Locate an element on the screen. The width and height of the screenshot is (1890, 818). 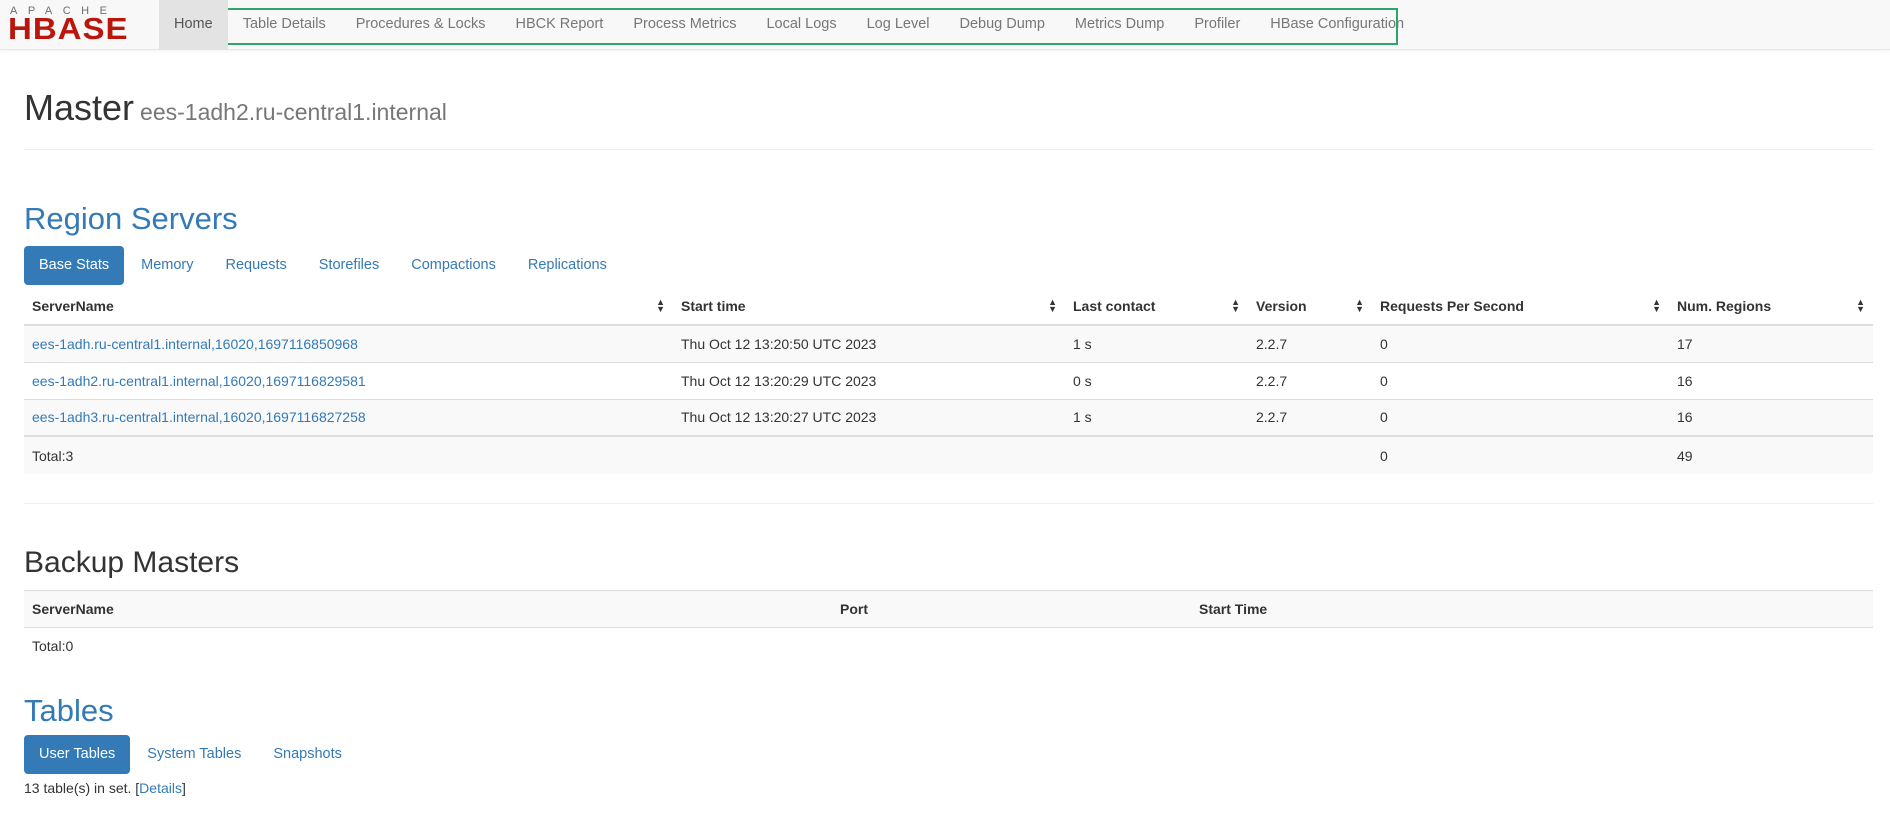
nav-item-process-metrics: Process Metrics is located at coordinates (684, 25).